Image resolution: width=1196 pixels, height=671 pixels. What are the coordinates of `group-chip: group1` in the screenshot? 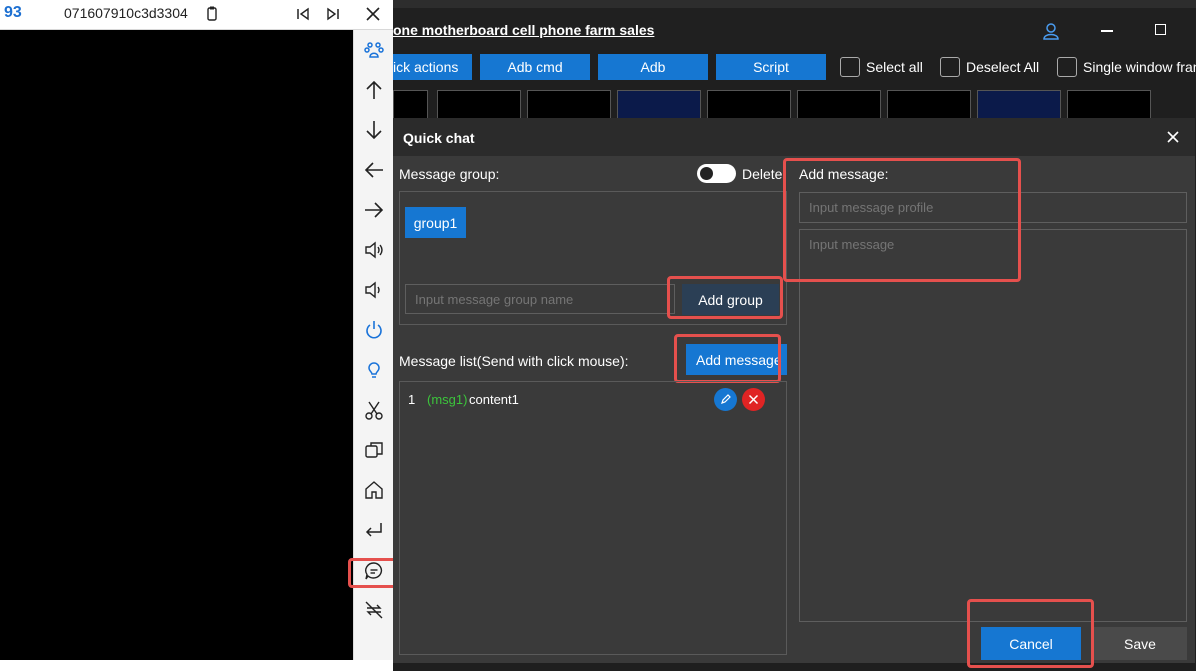 It's located at (435, 222).